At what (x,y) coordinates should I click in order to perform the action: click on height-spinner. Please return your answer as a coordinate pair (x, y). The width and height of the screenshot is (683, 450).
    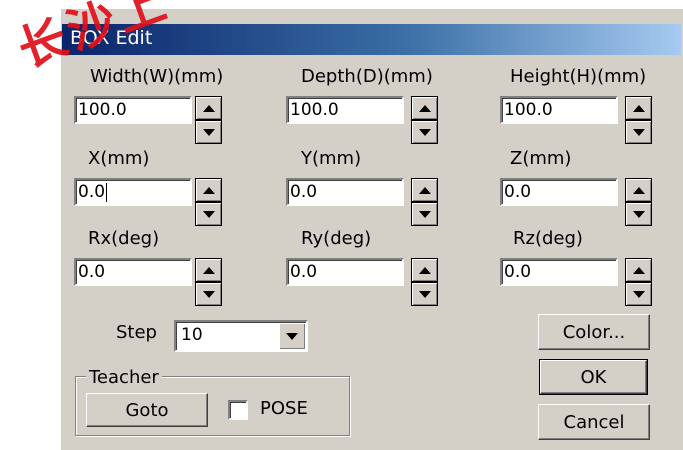
    Looking at the image, I should click on (638, 120).